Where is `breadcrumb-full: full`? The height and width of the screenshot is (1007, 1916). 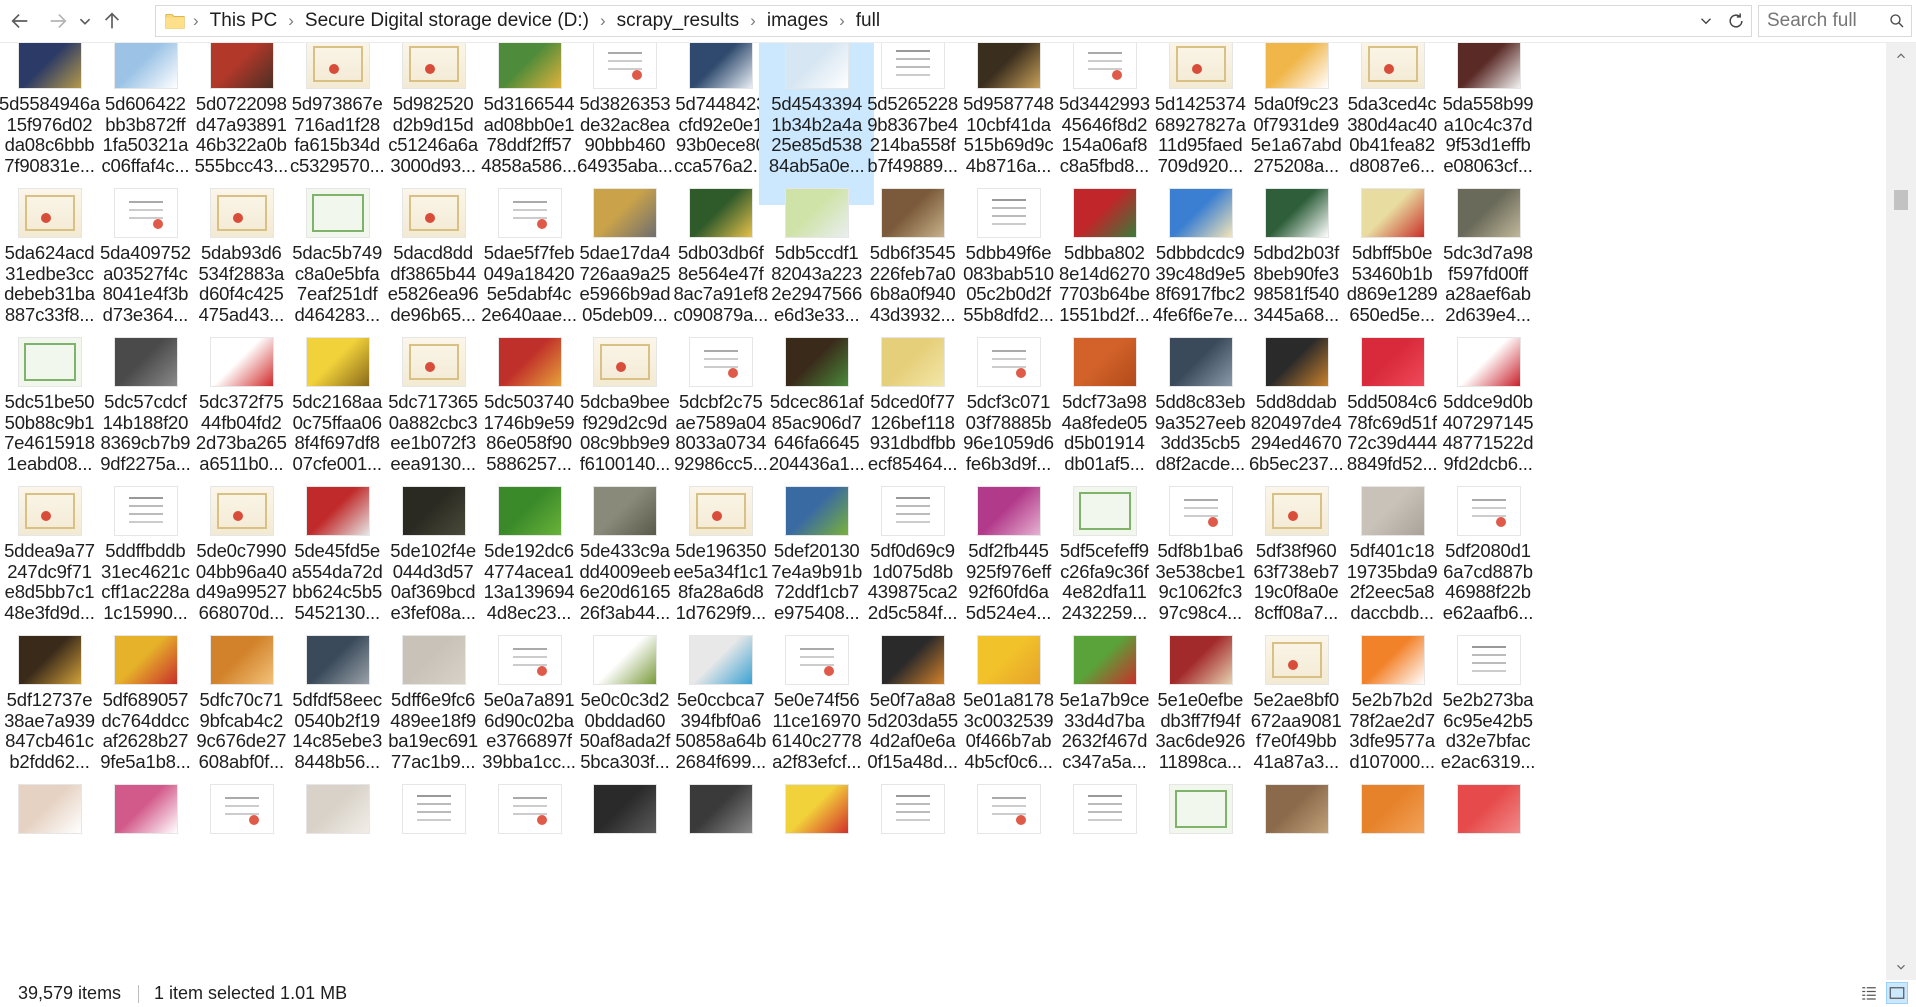
breadcrumb-full: full is located at coordinates (868, 21).